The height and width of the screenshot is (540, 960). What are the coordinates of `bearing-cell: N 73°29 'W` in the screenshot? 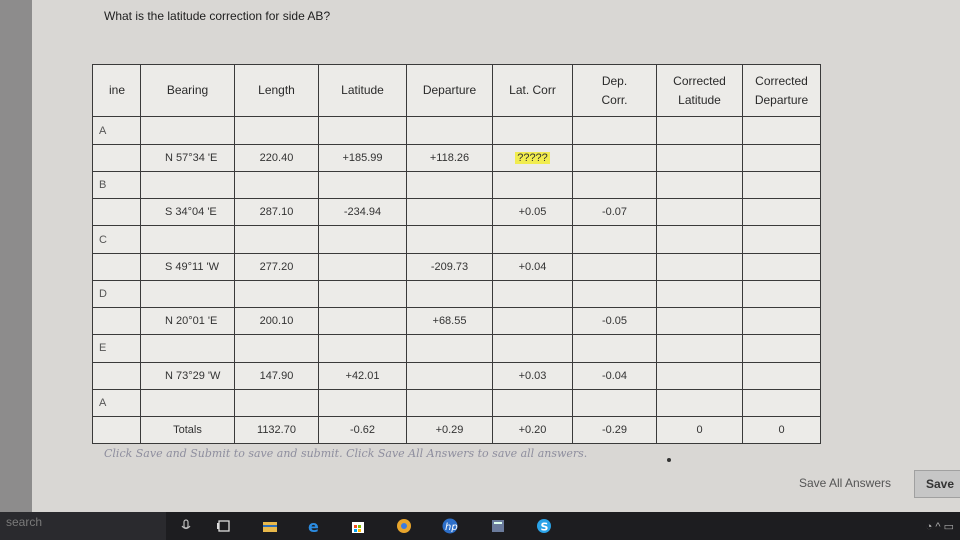 It's located at (187, 375).